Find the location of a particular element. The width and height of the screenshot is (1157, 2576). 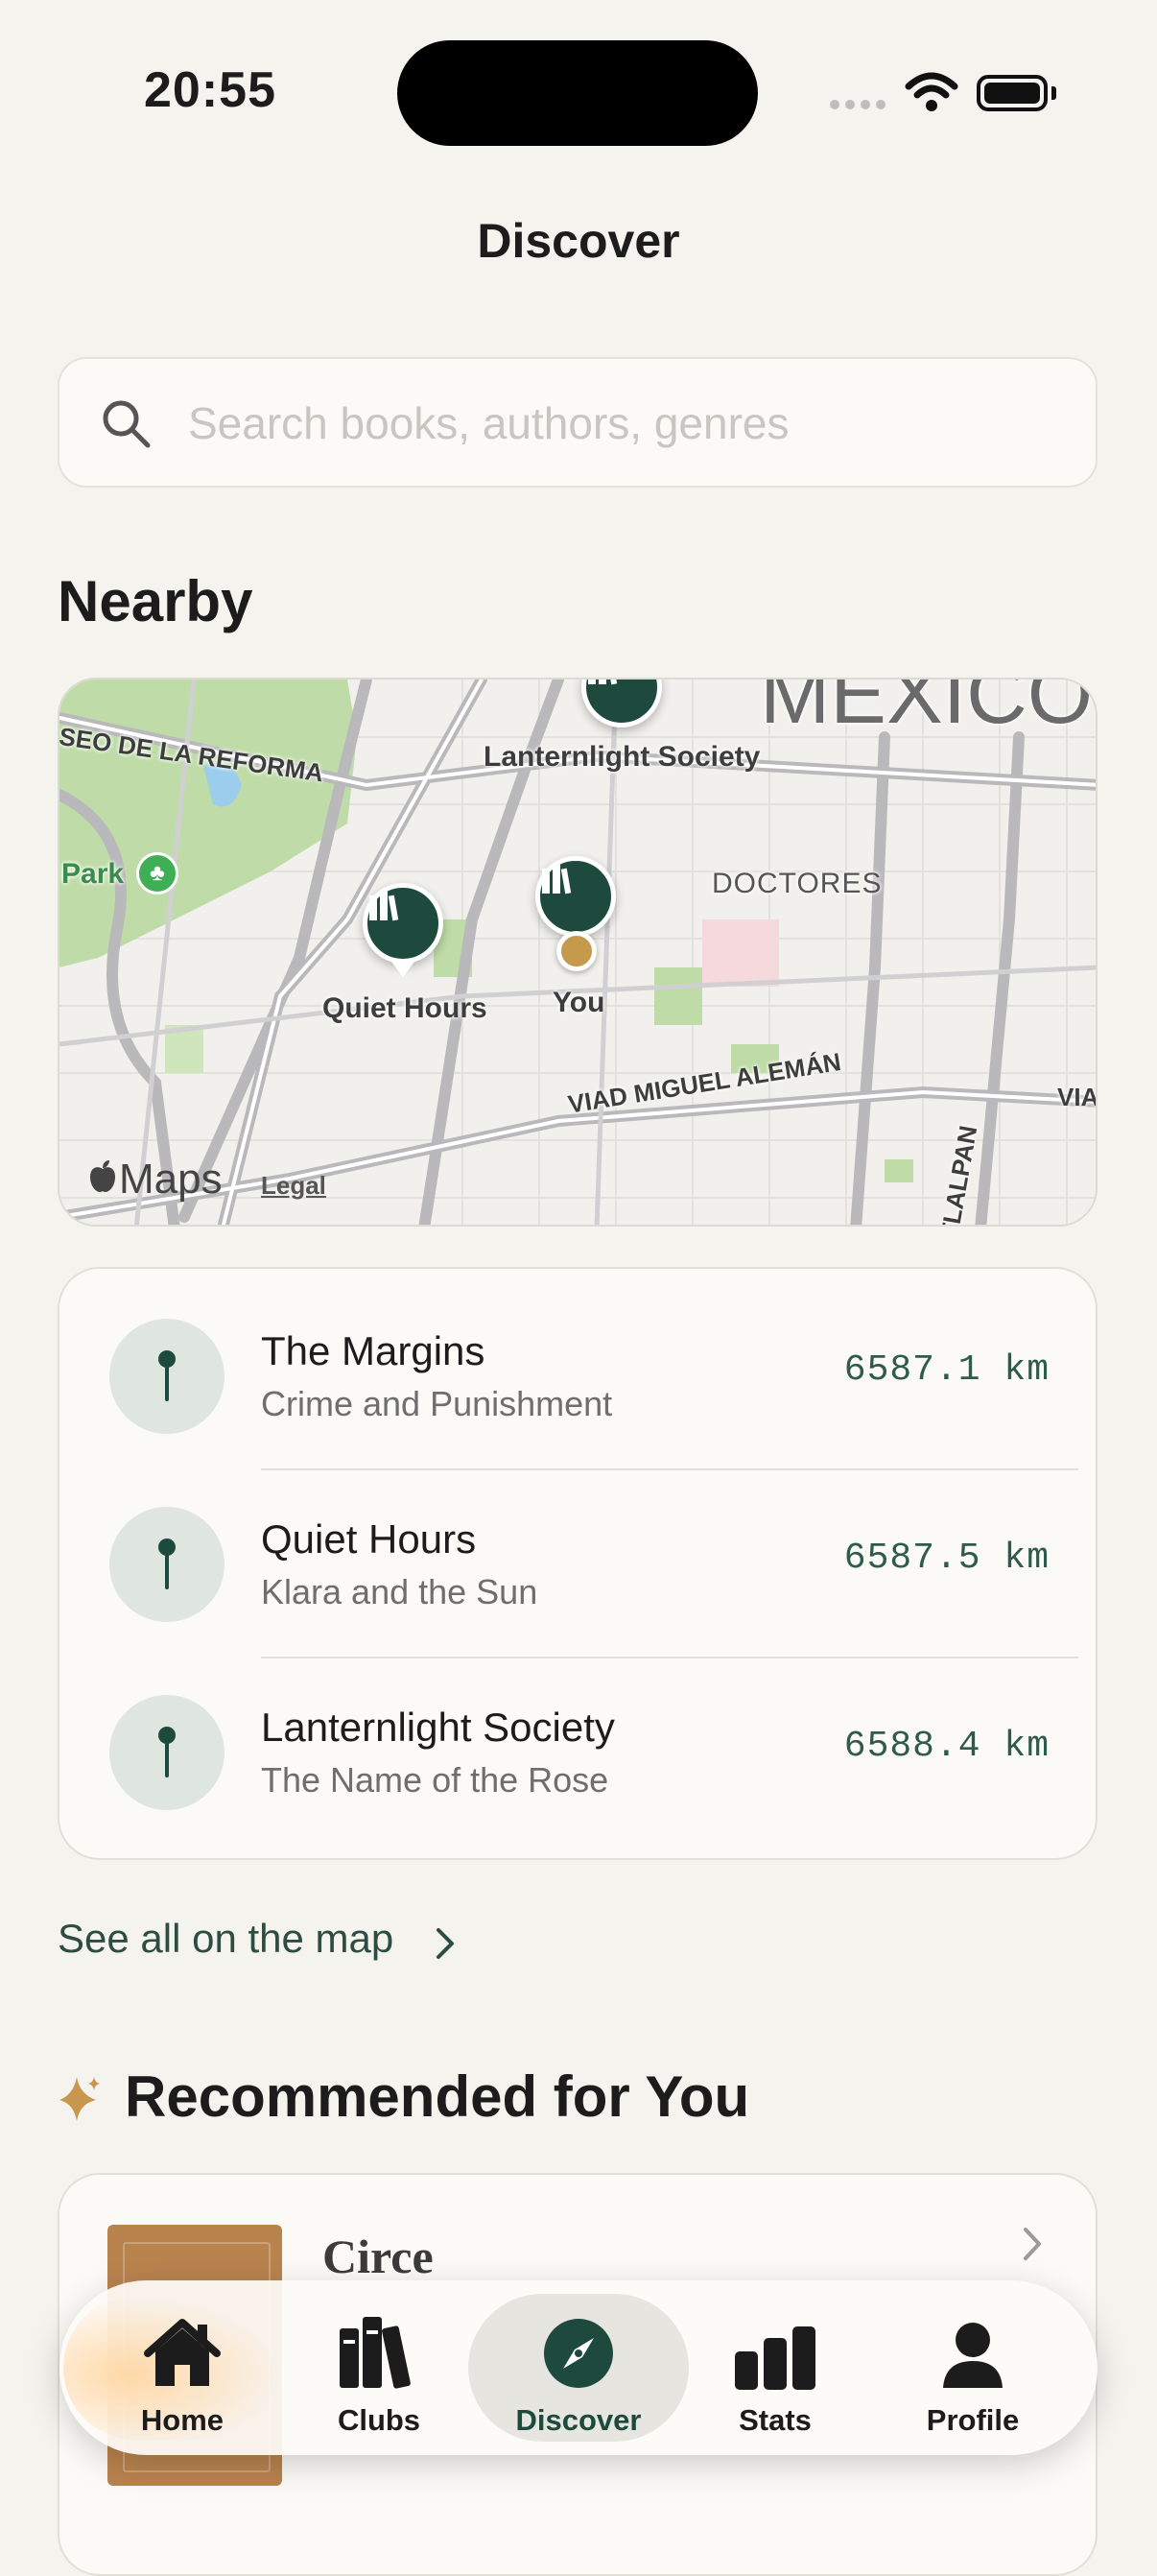

bar-chart-icon is located at coordinates (775, 2350).